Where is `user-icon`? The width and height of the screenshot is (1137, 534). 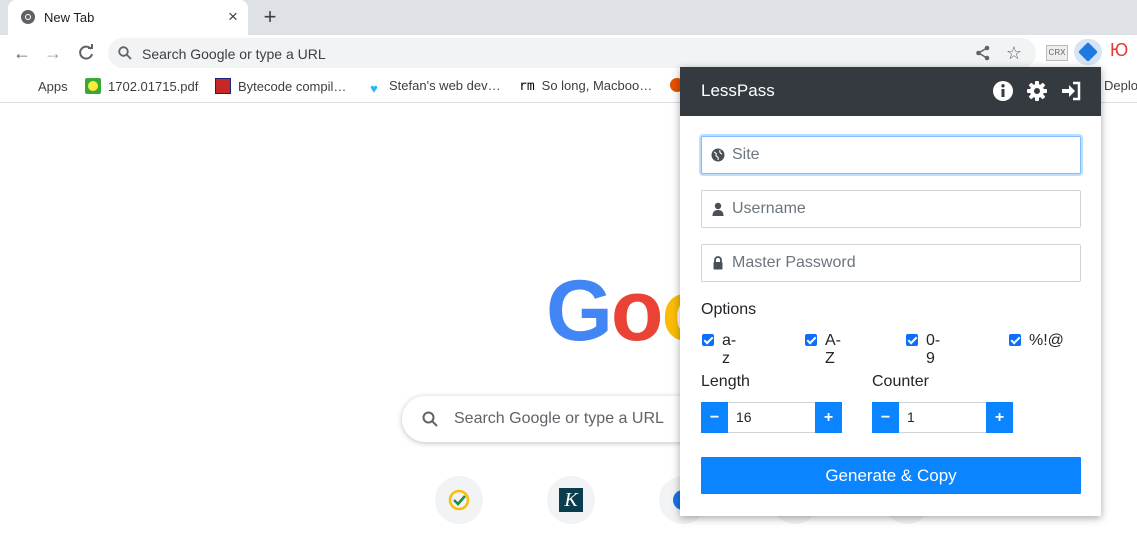
user-icon is located at coordinates (718, 209).